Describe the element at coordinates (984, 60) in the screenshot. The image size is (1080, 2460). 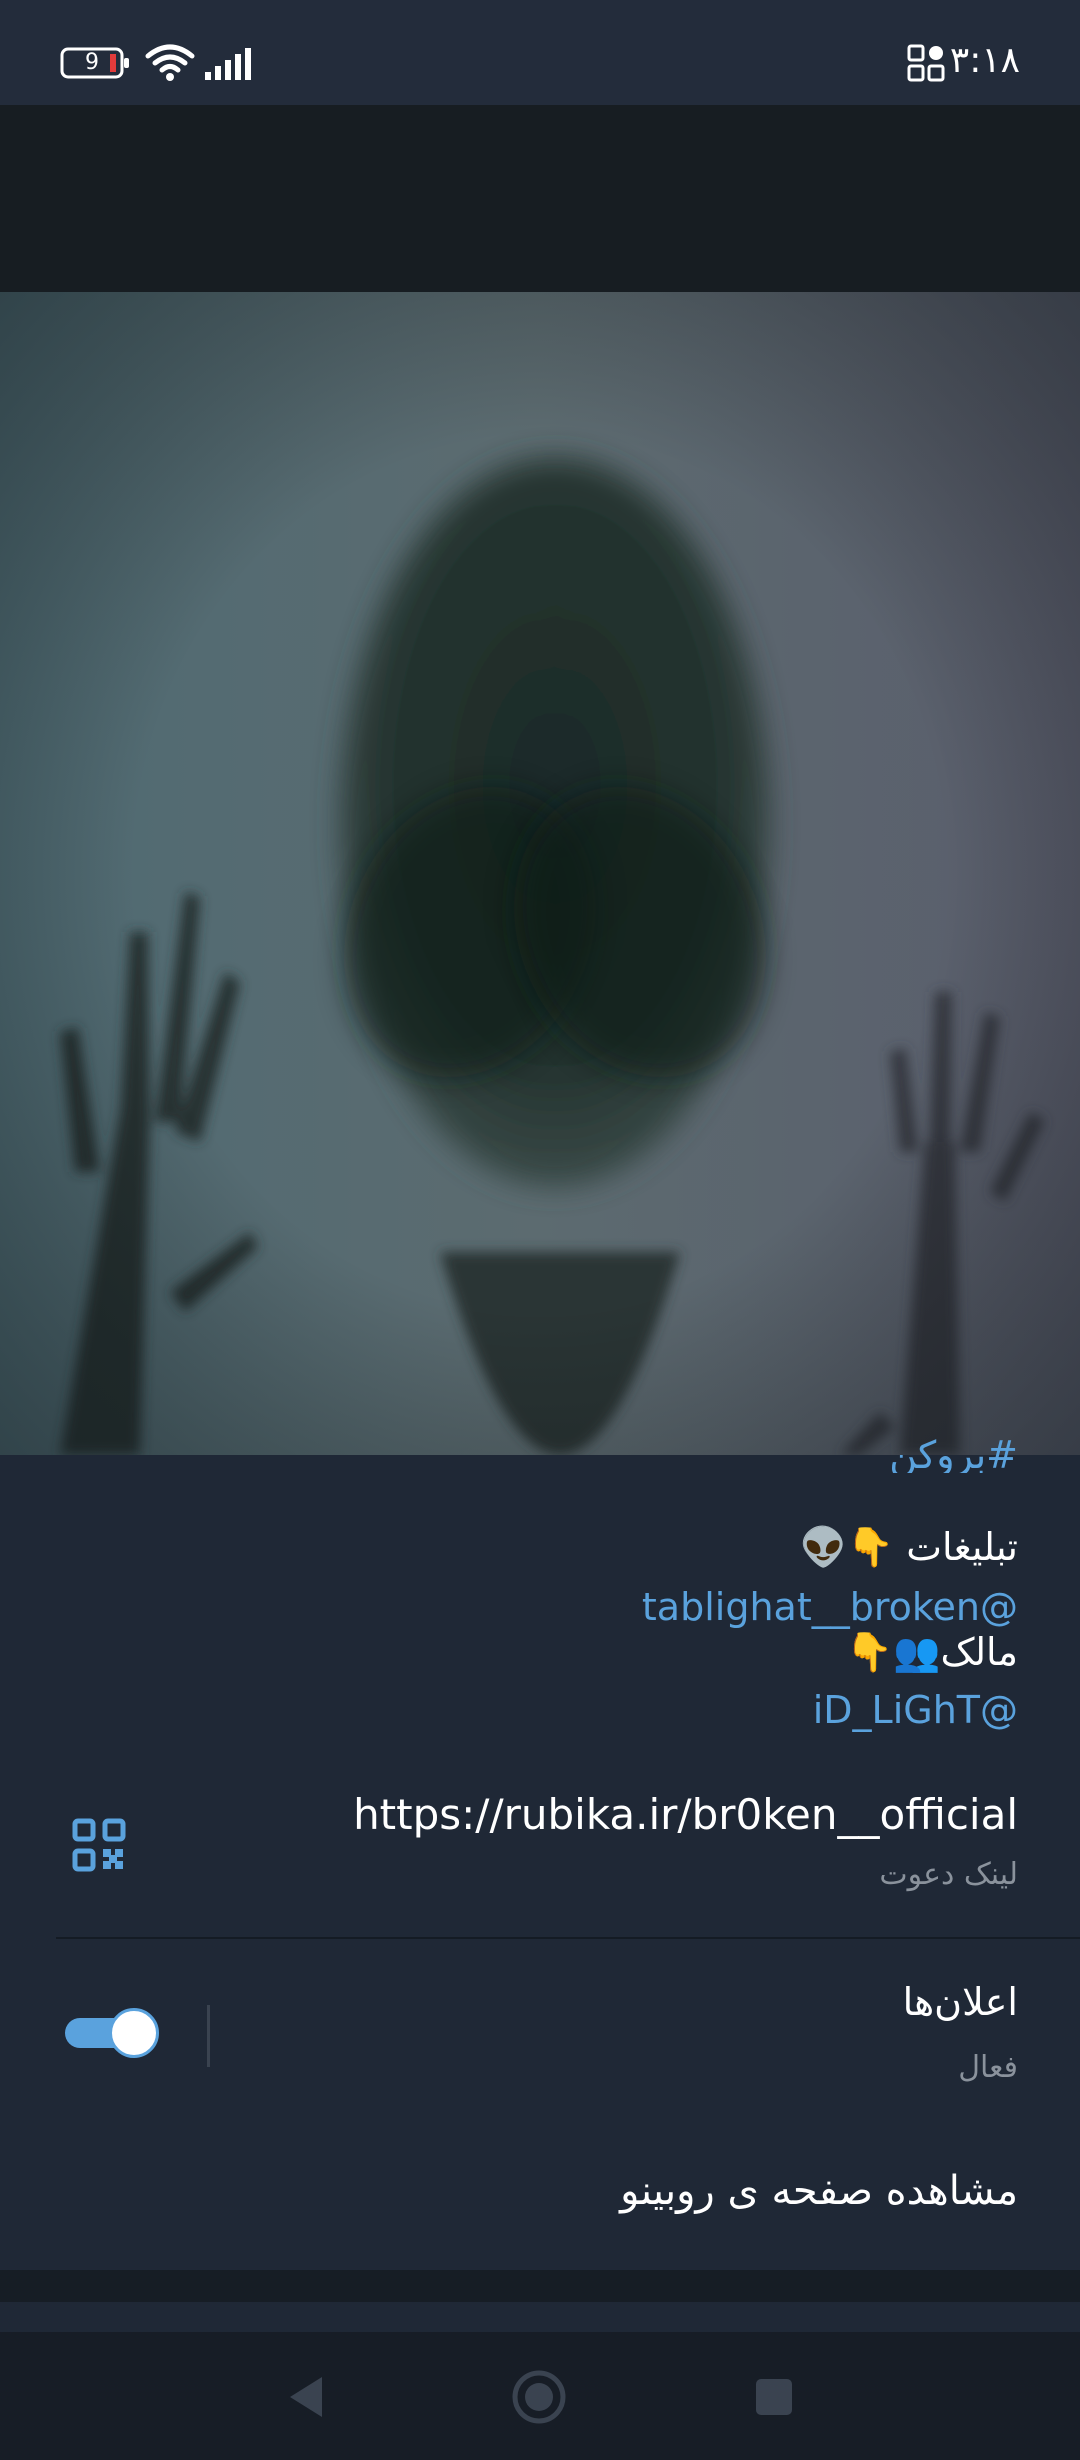
I see `status-time: ۳:۱۸` at that location.